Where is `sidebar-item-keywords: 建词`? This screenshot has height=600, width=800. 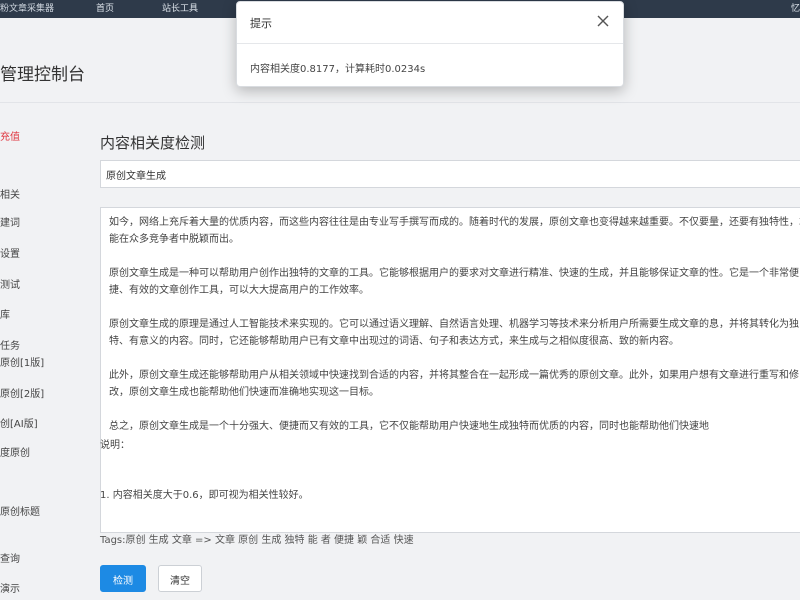
sidebar-item-keywords: 建词 is located at coordinates (10, 221).